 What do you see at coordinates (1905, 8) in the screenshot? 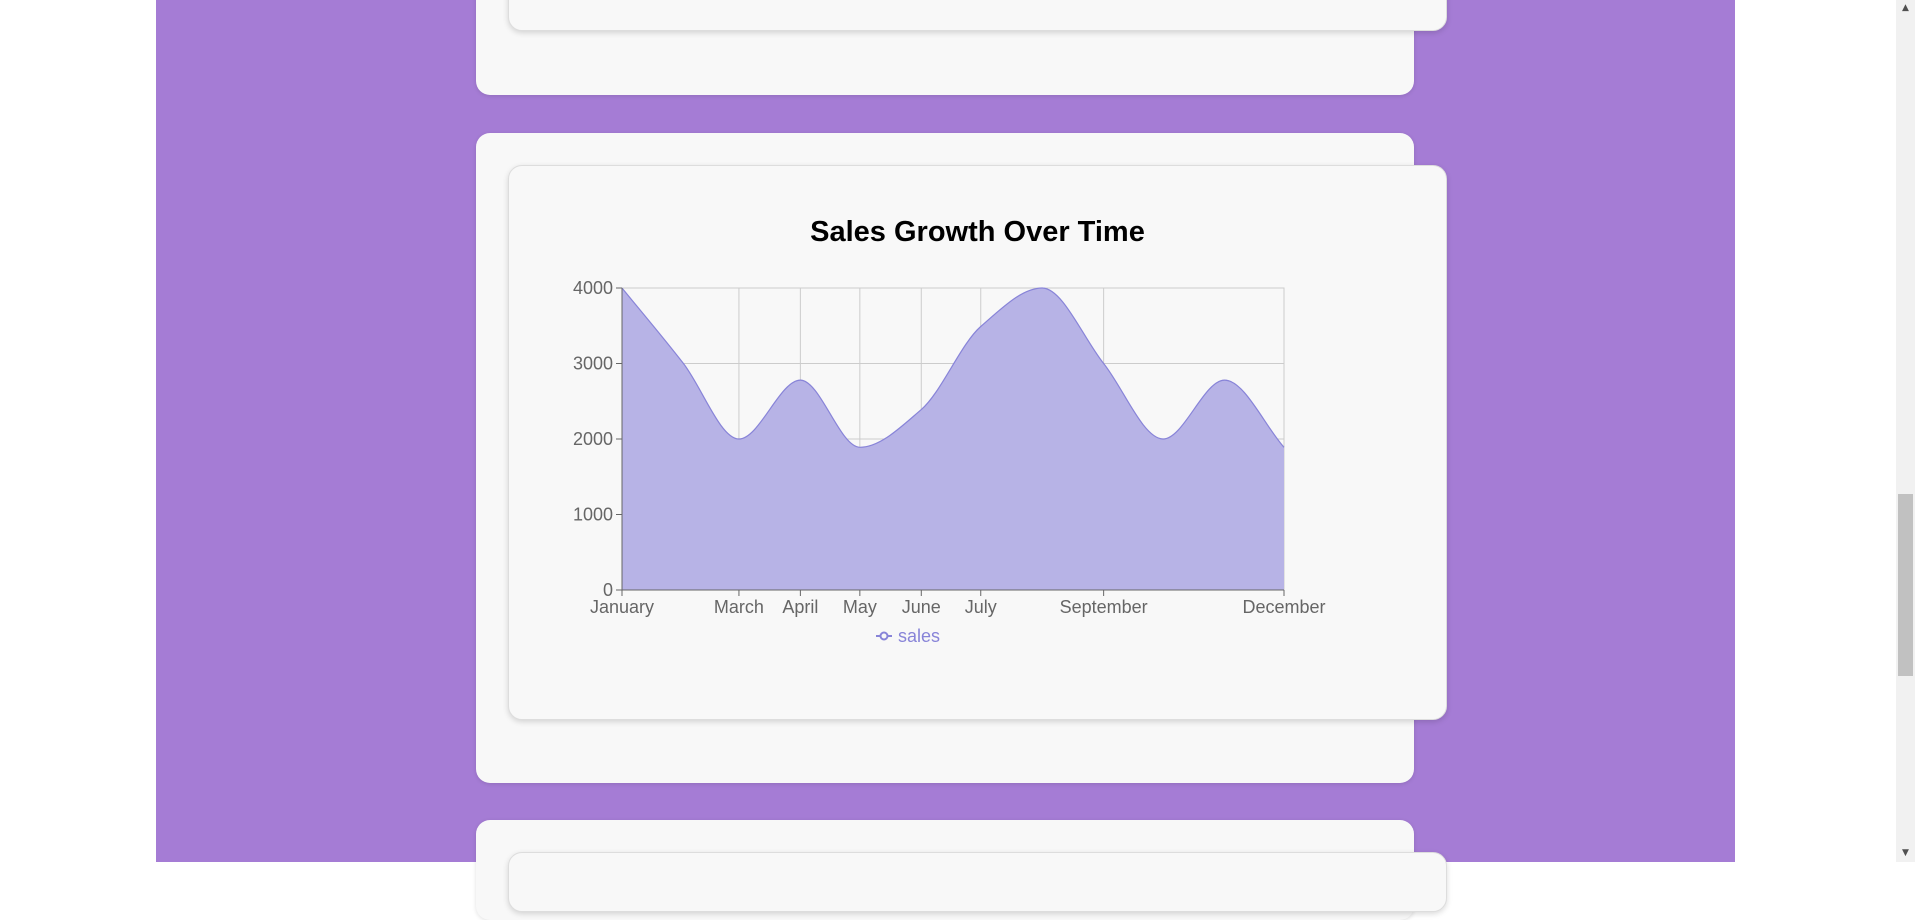
I see `scroll-up-icon: ▲` at bounding box center [1905, 8].